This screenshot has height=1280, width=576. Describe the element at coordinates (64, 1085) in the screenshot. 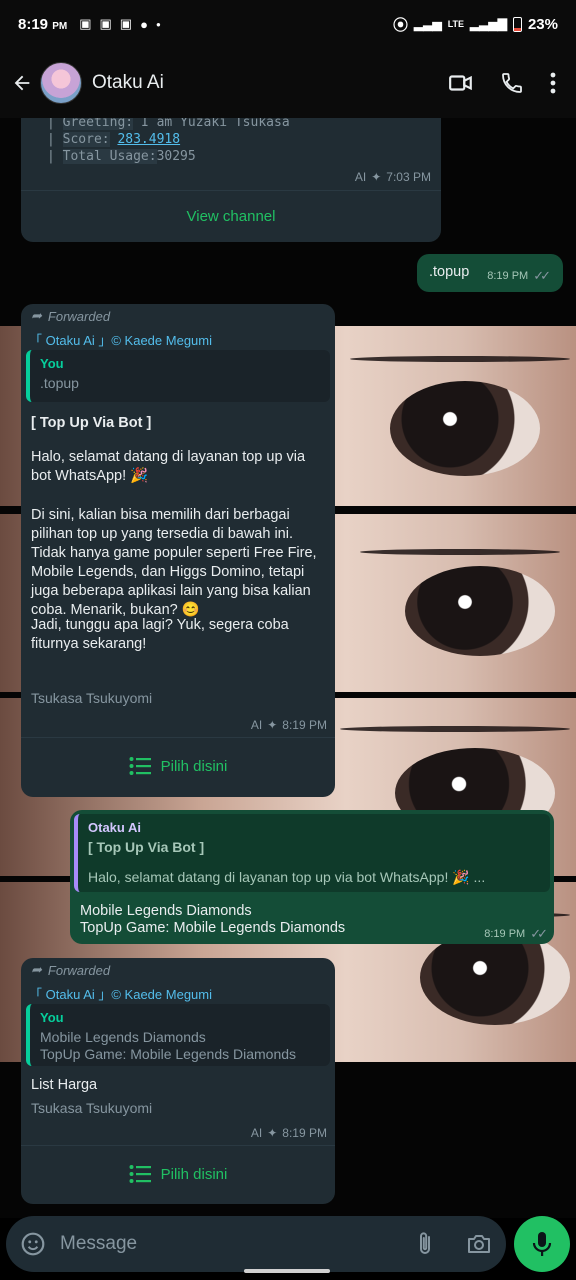

I see `message-text: List Harga` at that location.